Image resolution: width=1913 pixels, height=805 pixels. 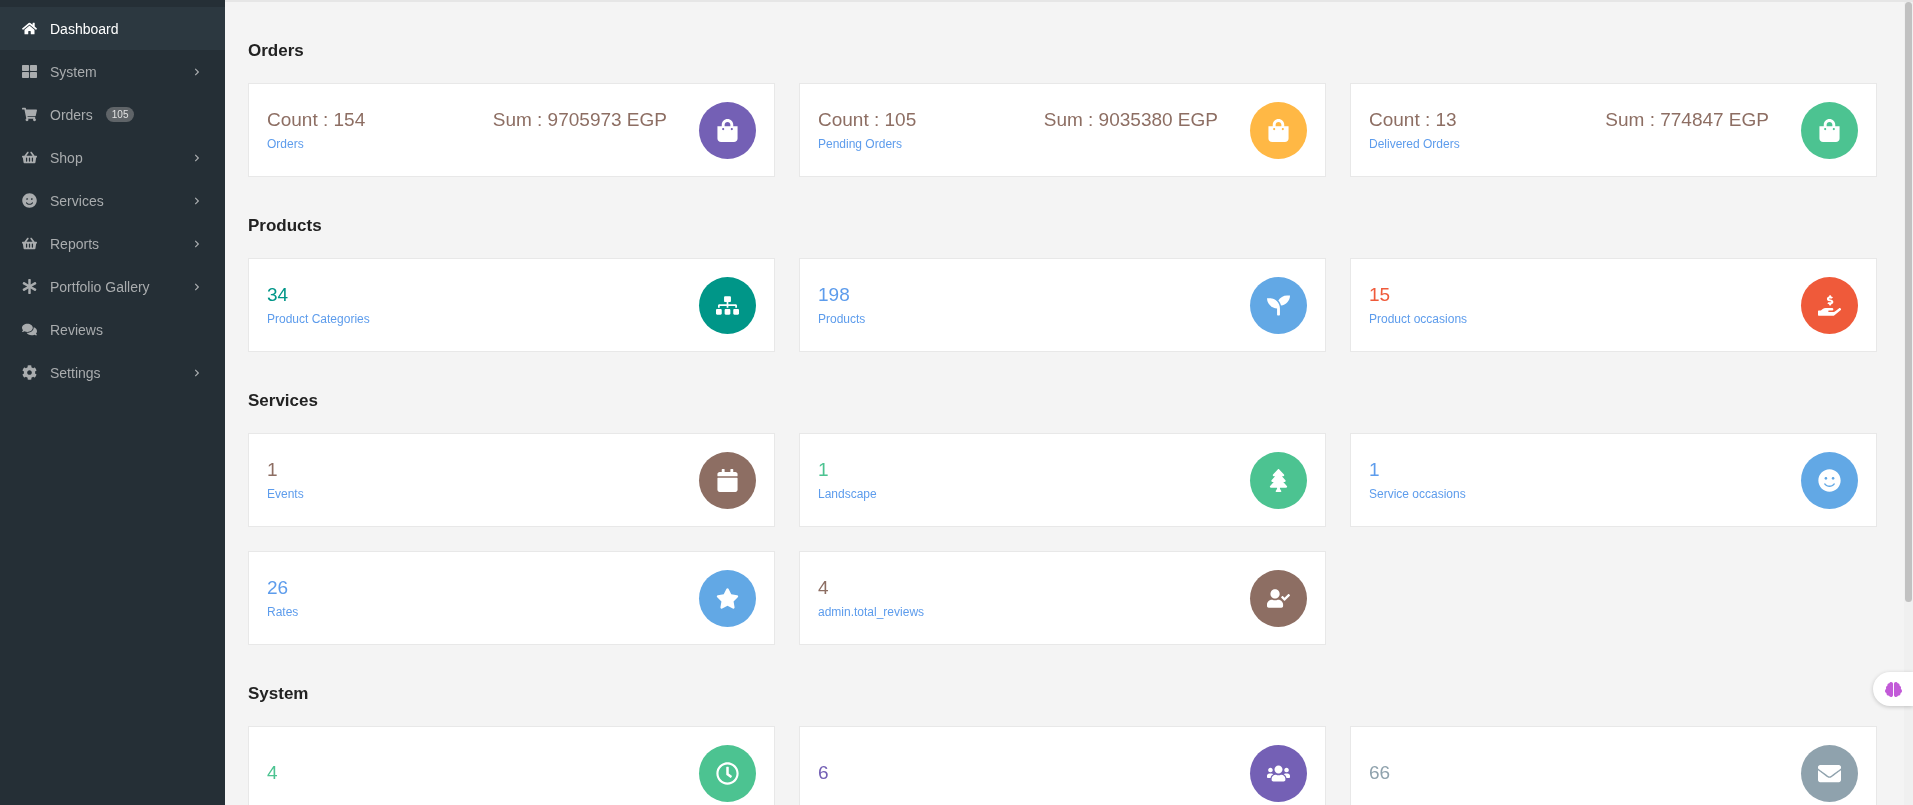 What do you see at coordinates (823, 773) in the screenshot?
I see `stat-value: 6` at bounding box center [823, 773].